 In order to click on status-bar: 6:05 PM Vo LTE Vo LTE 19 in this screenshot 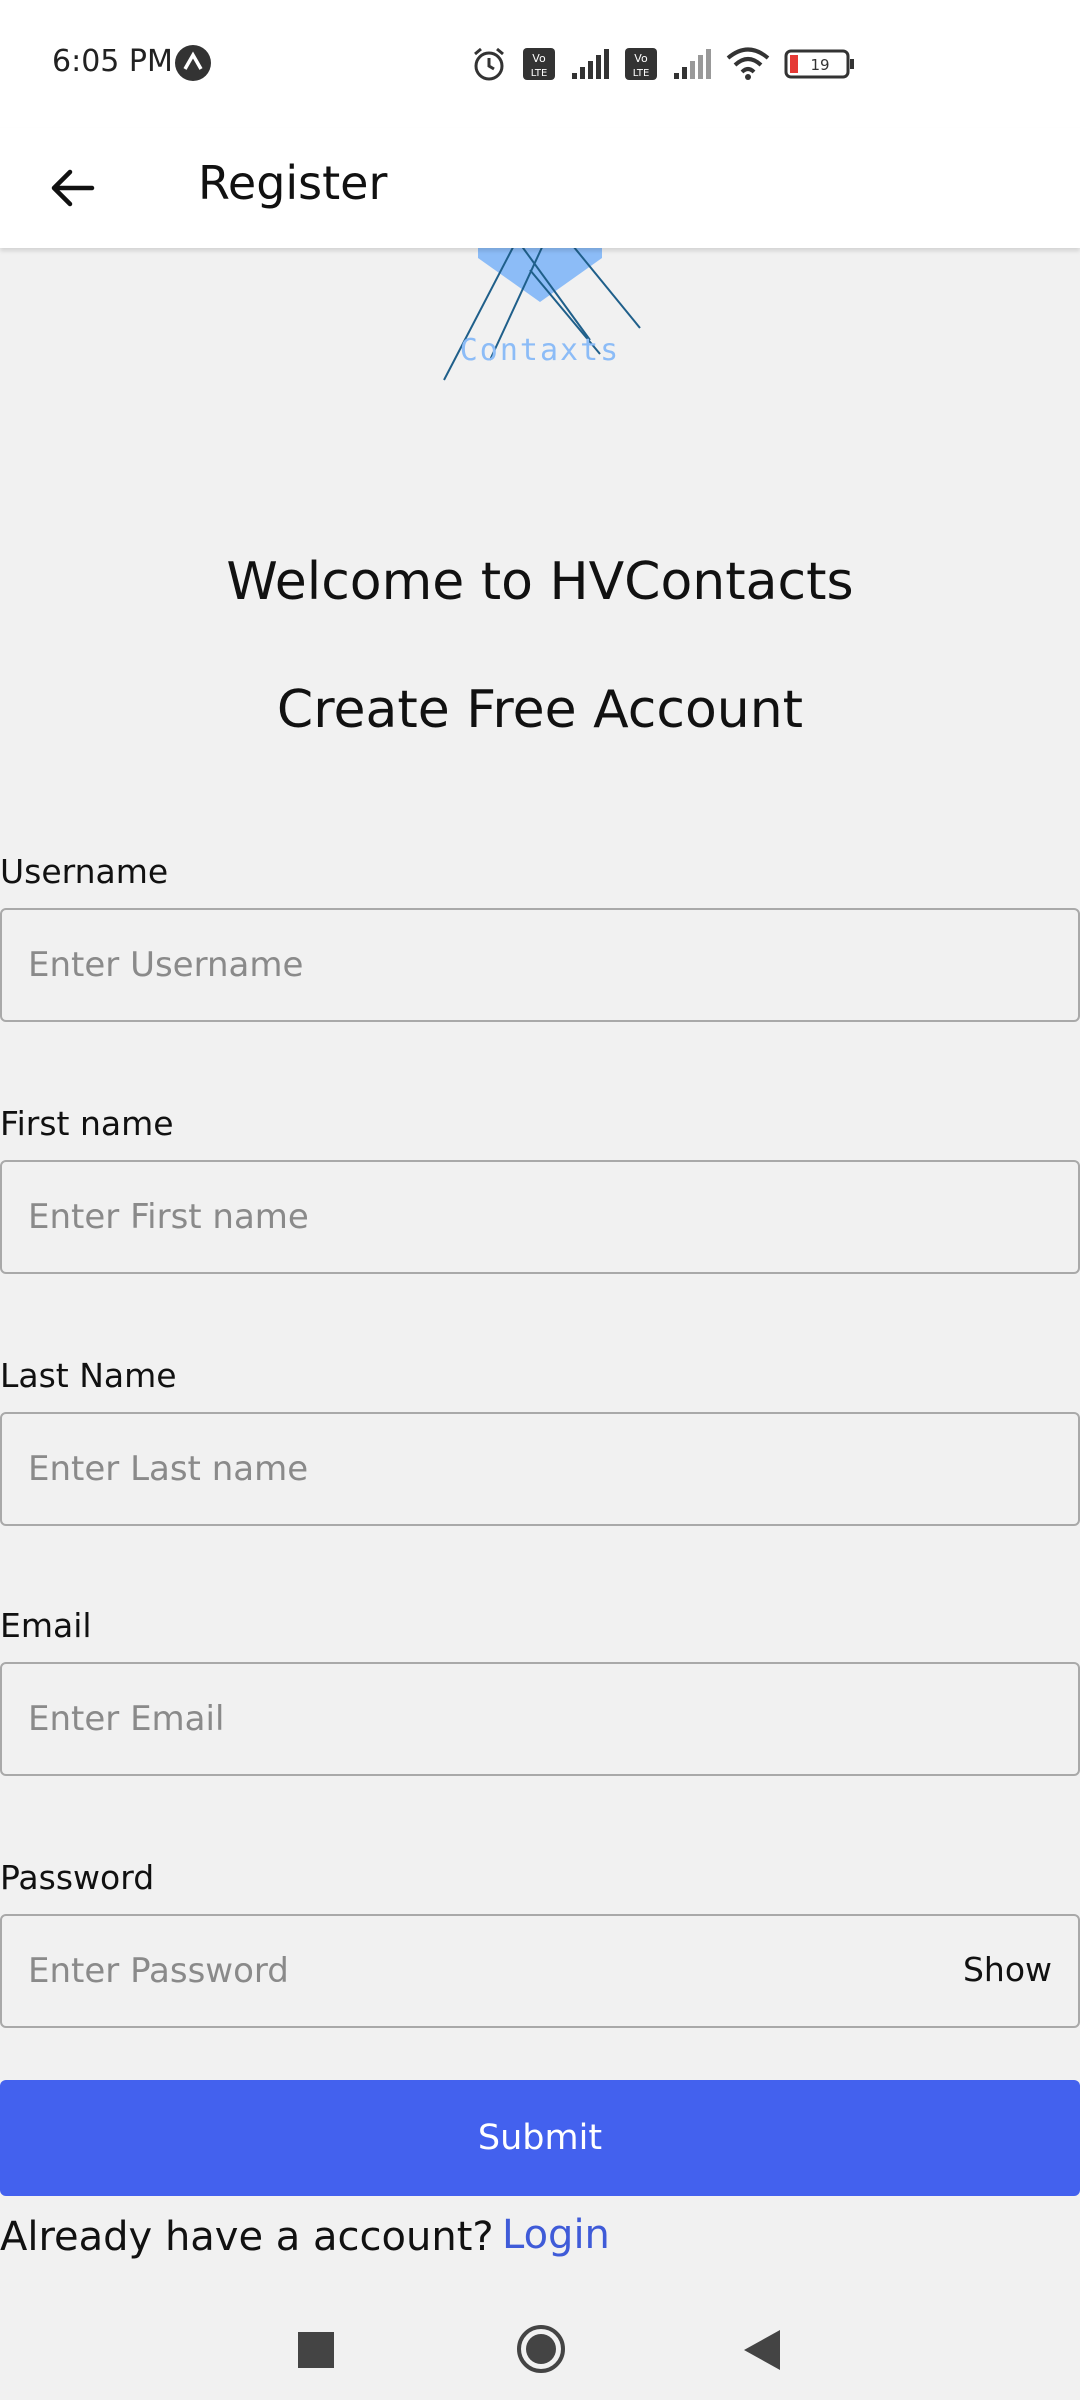, I will do `click(540, 64)`.